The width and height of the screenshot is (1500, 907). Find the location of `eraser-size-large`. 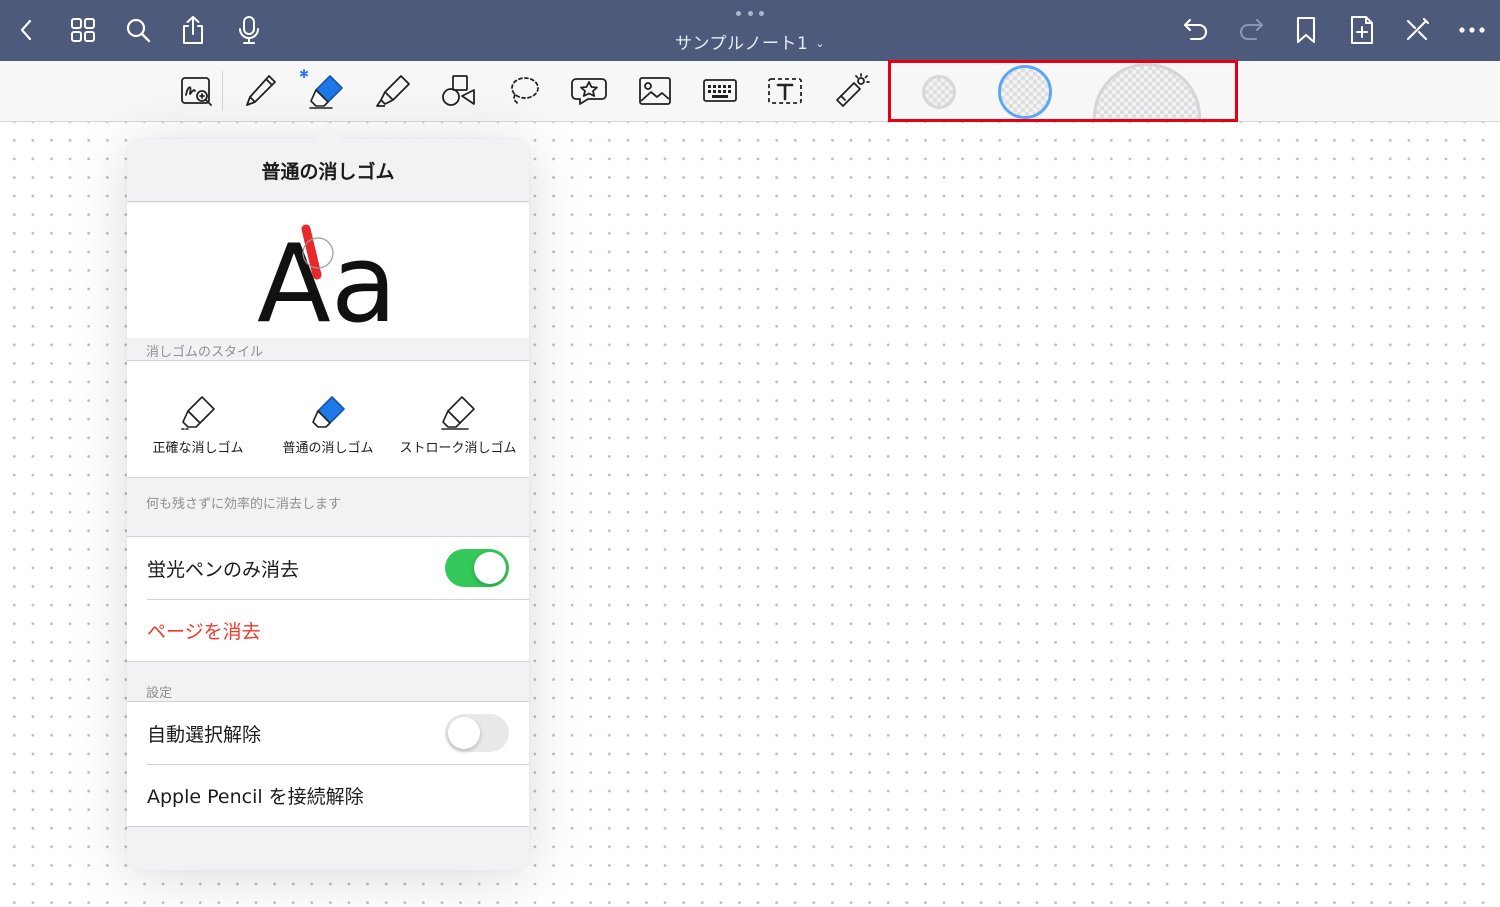

eraser-size-large is located at coordinates (1147, 91).